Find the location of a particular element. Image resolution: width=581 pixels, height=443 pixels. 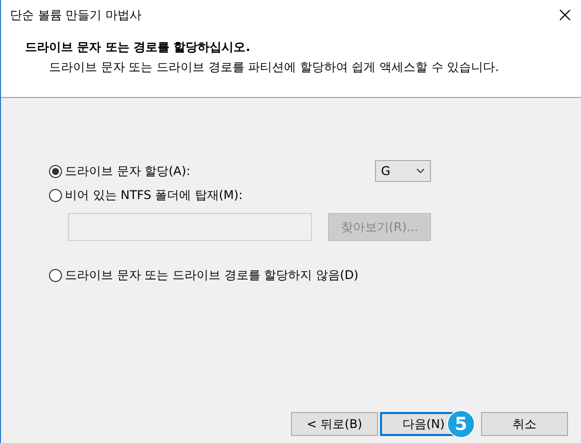

page-heading: 드라이브 문자 또는 경로를 할당하십시오. is located at coordinates (138, 47).